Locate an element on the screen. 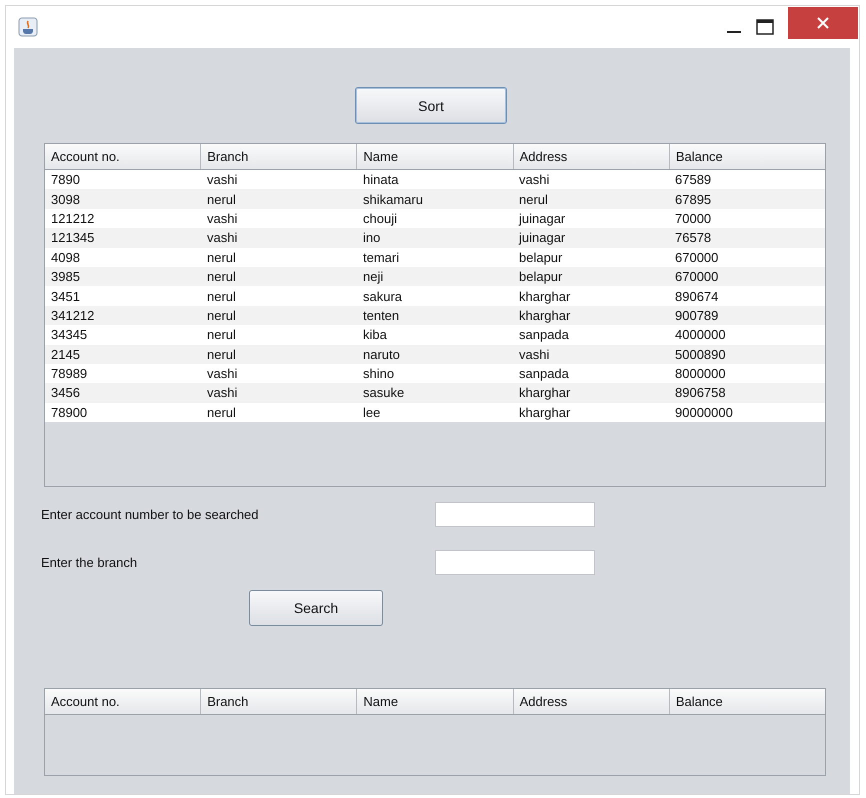  table-cell: 67895 is located at coordinates (693, 199).